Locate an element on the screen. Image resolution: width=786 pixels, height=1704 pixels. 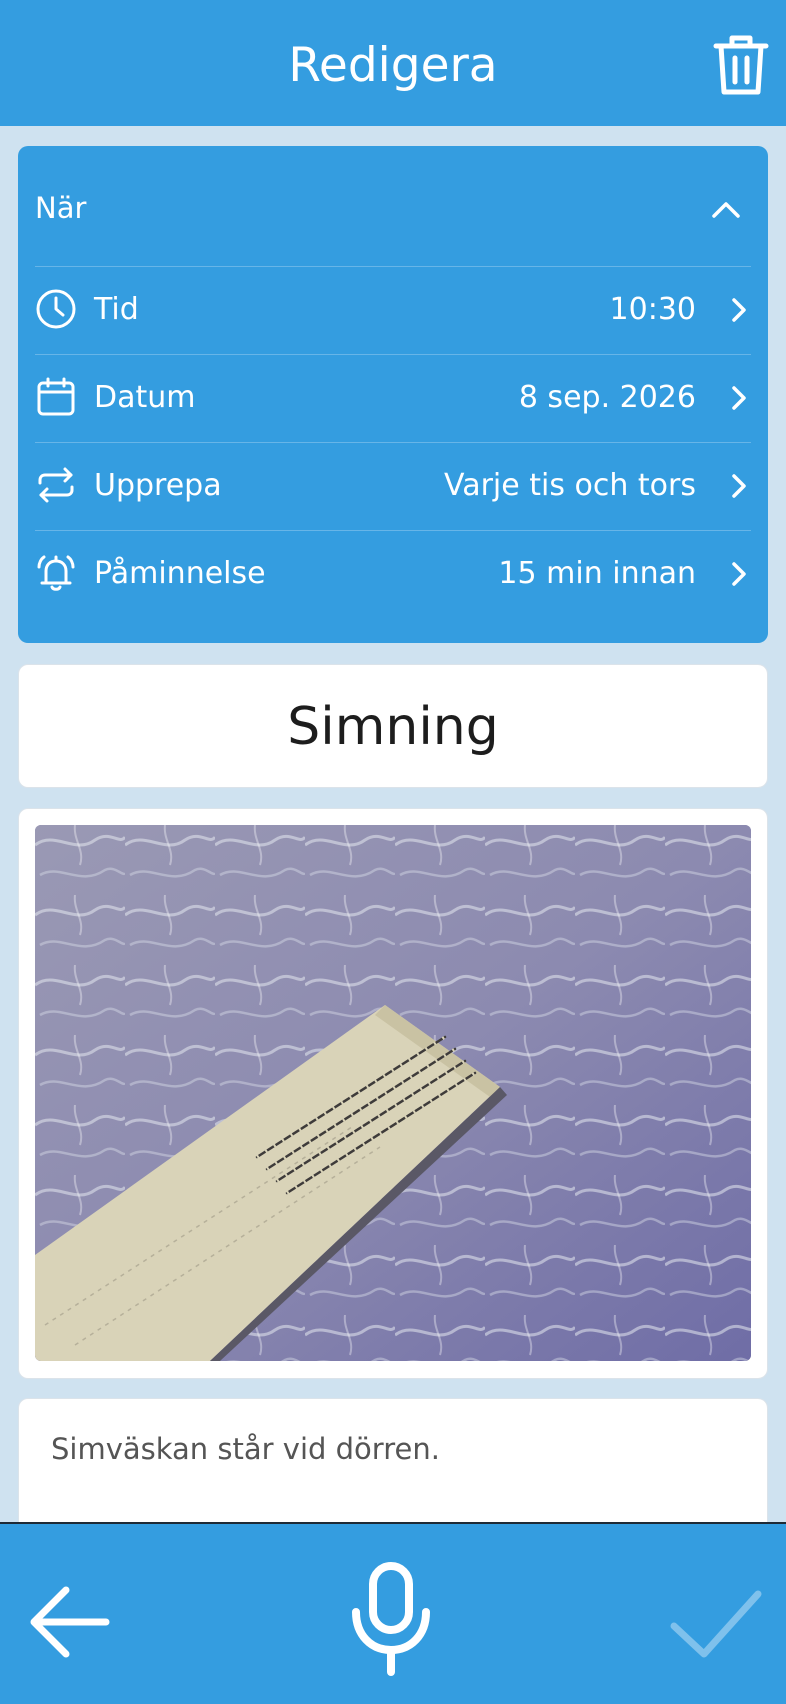
note-text: Simväskan står vid dörren. is located at coordinates (245, 1449).